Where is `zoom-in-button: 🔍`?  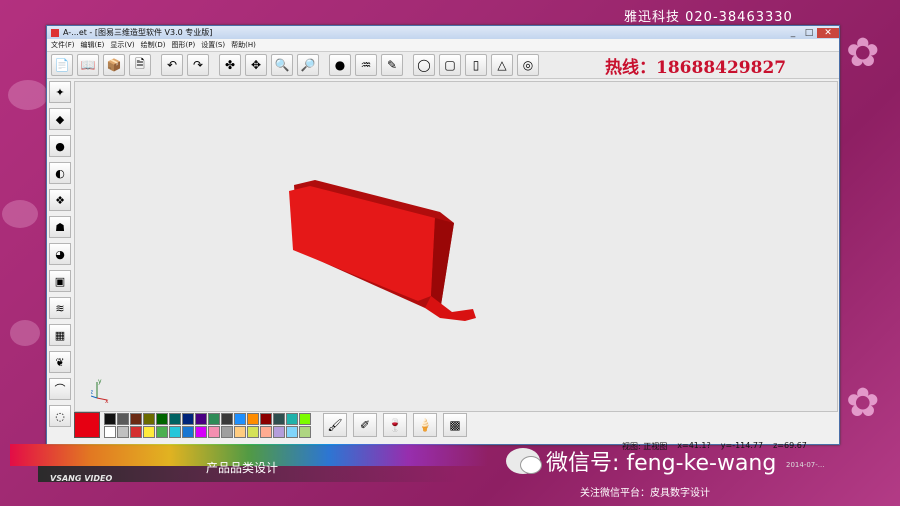 zoom-in-button: 🔍 is located at coordinates (282, 65).